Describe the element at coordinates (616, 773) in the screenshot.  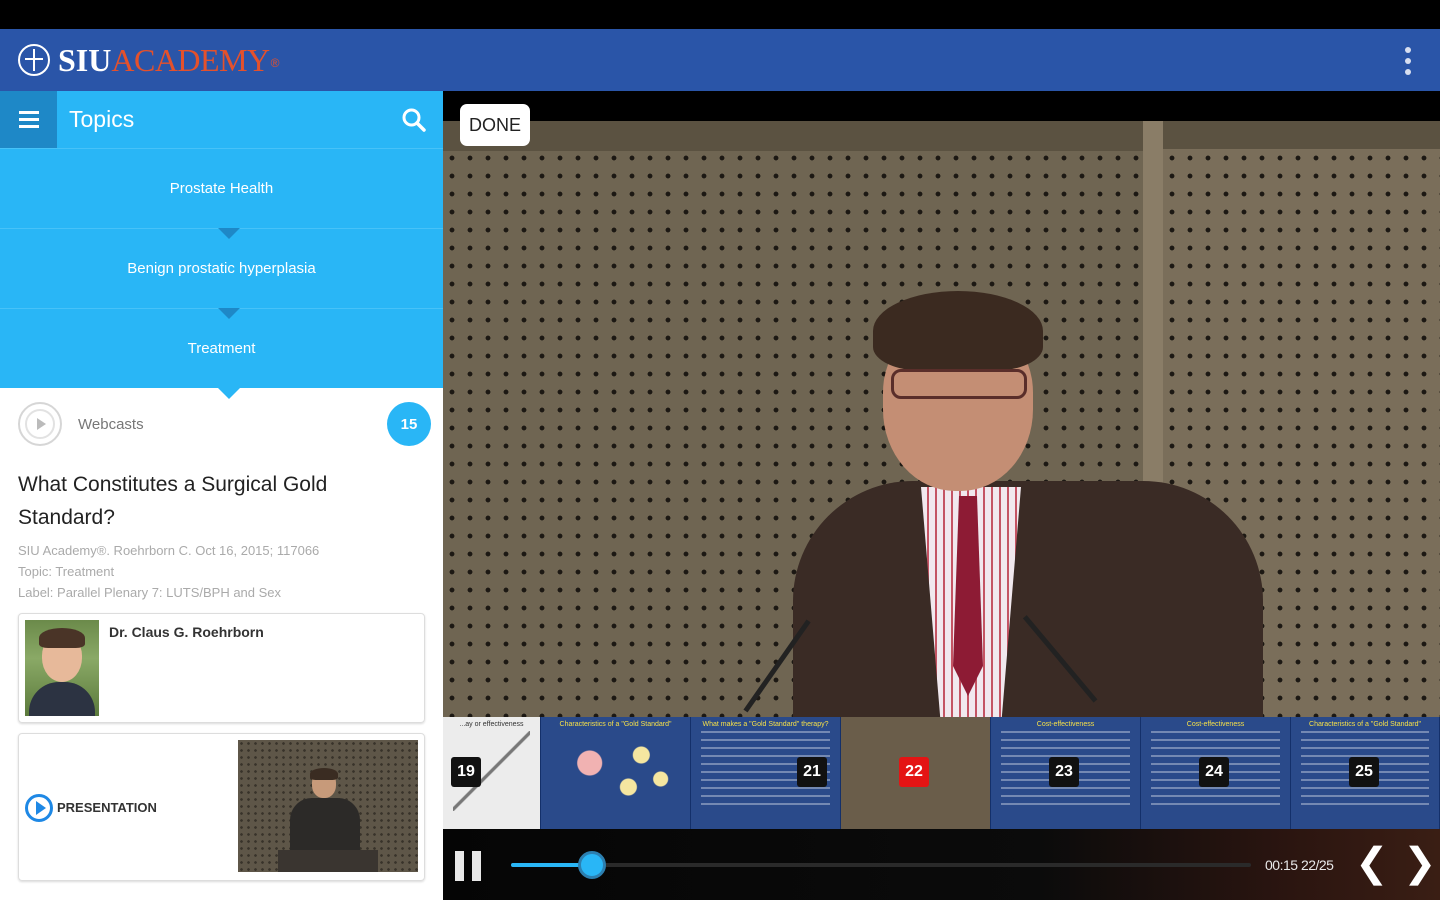
I see `slide-thumb-20: Characteristics of a "Gold Standard" 20` at that location.